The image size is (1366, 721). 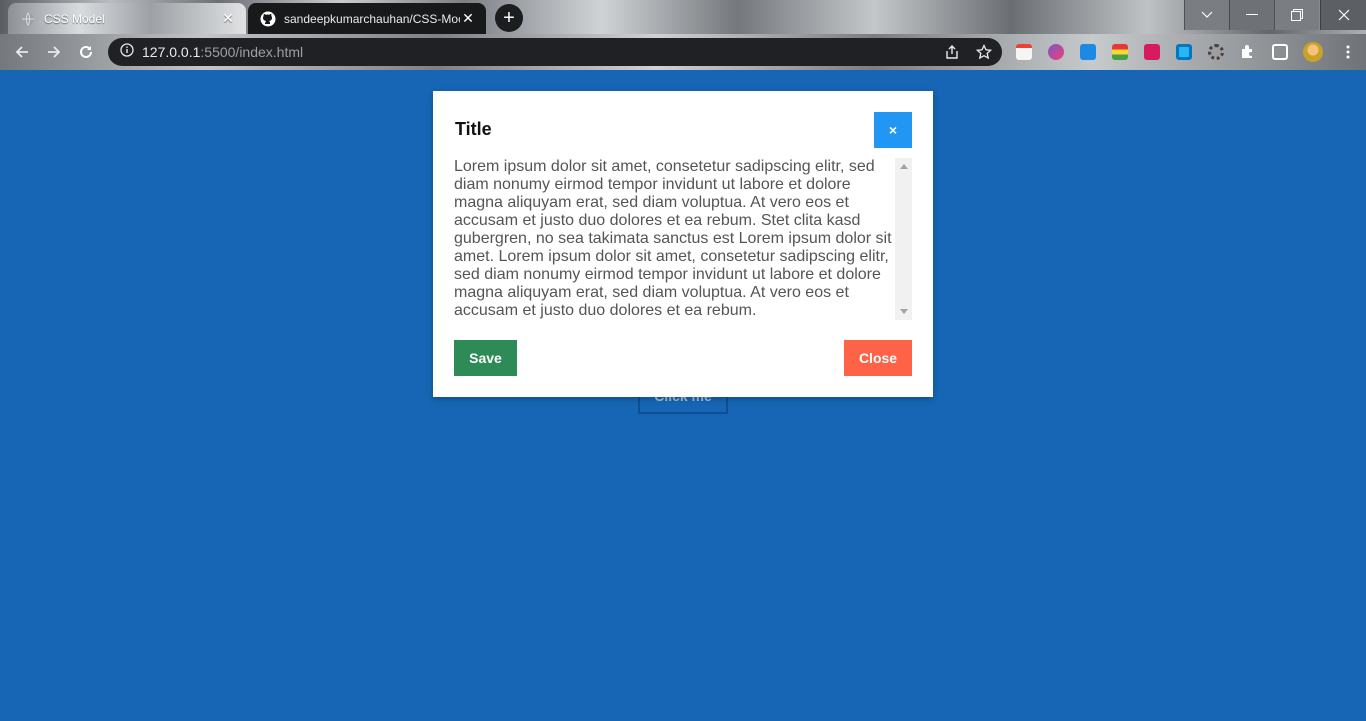 I want to click on close-window-button, so click(x=1343, y=15).